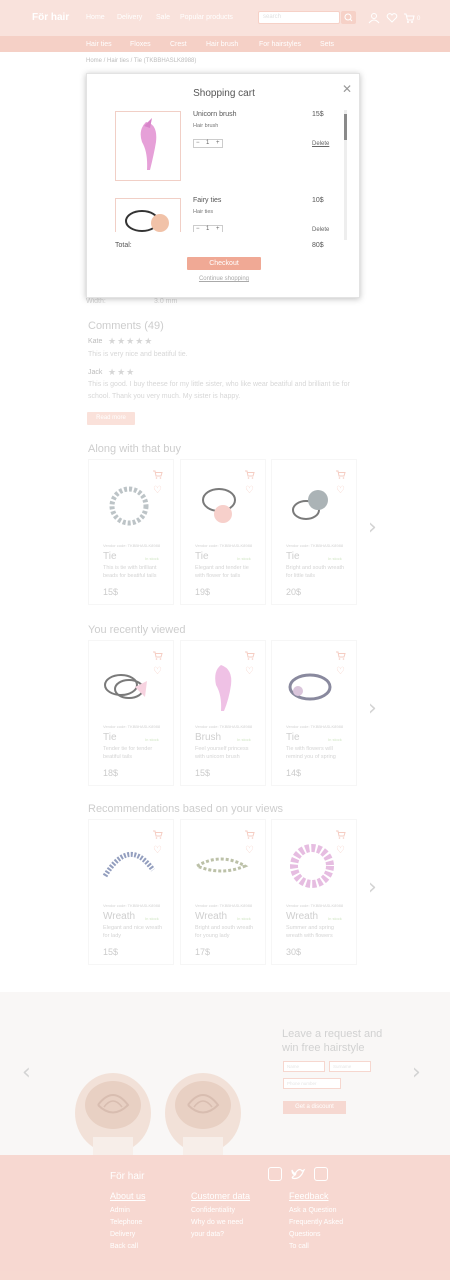 This screenshot has height=1280, width=450. Describe the element at coordinates (318, 200) in the screenshot. I see `cart-item-price: 10$` at that location.